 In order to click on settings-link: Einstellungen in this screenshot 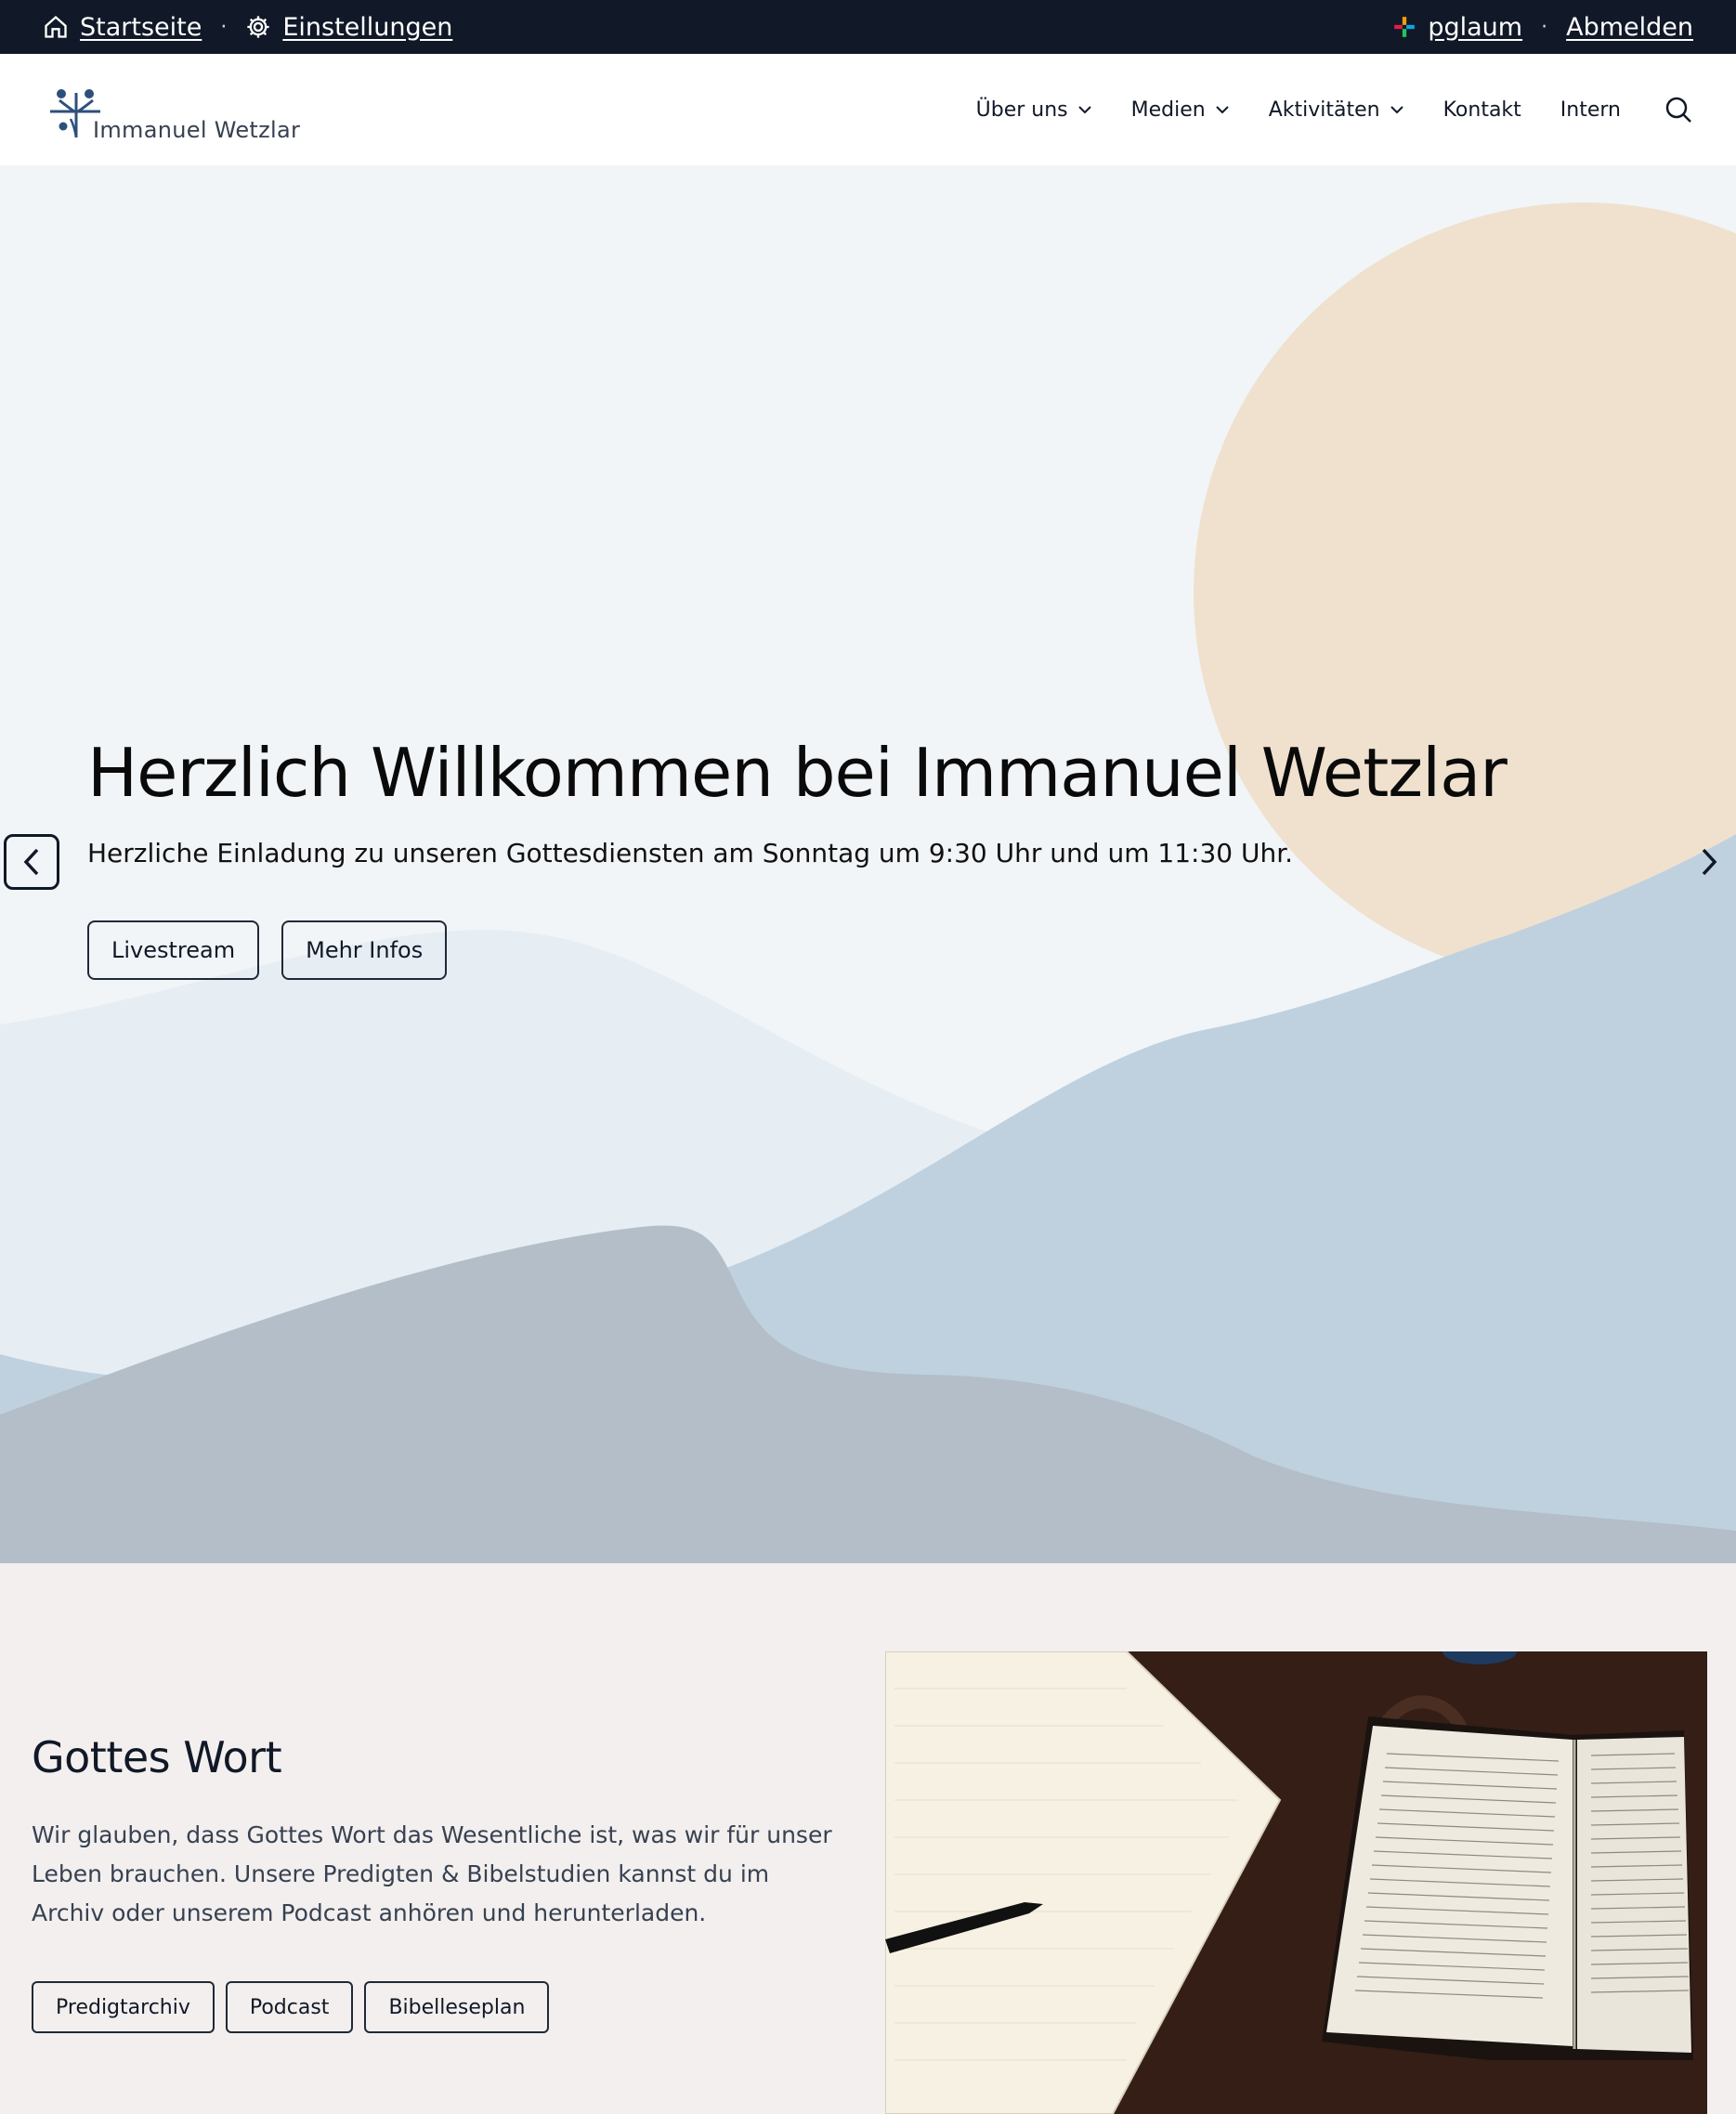, I will do `click(367, 27)`.